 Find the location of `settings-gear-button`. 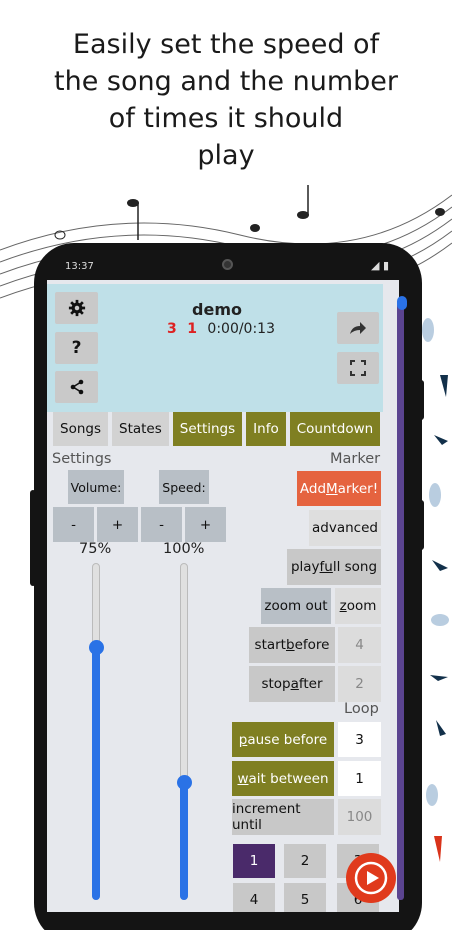

settings-gear-button is located at coordinates (76, 308).